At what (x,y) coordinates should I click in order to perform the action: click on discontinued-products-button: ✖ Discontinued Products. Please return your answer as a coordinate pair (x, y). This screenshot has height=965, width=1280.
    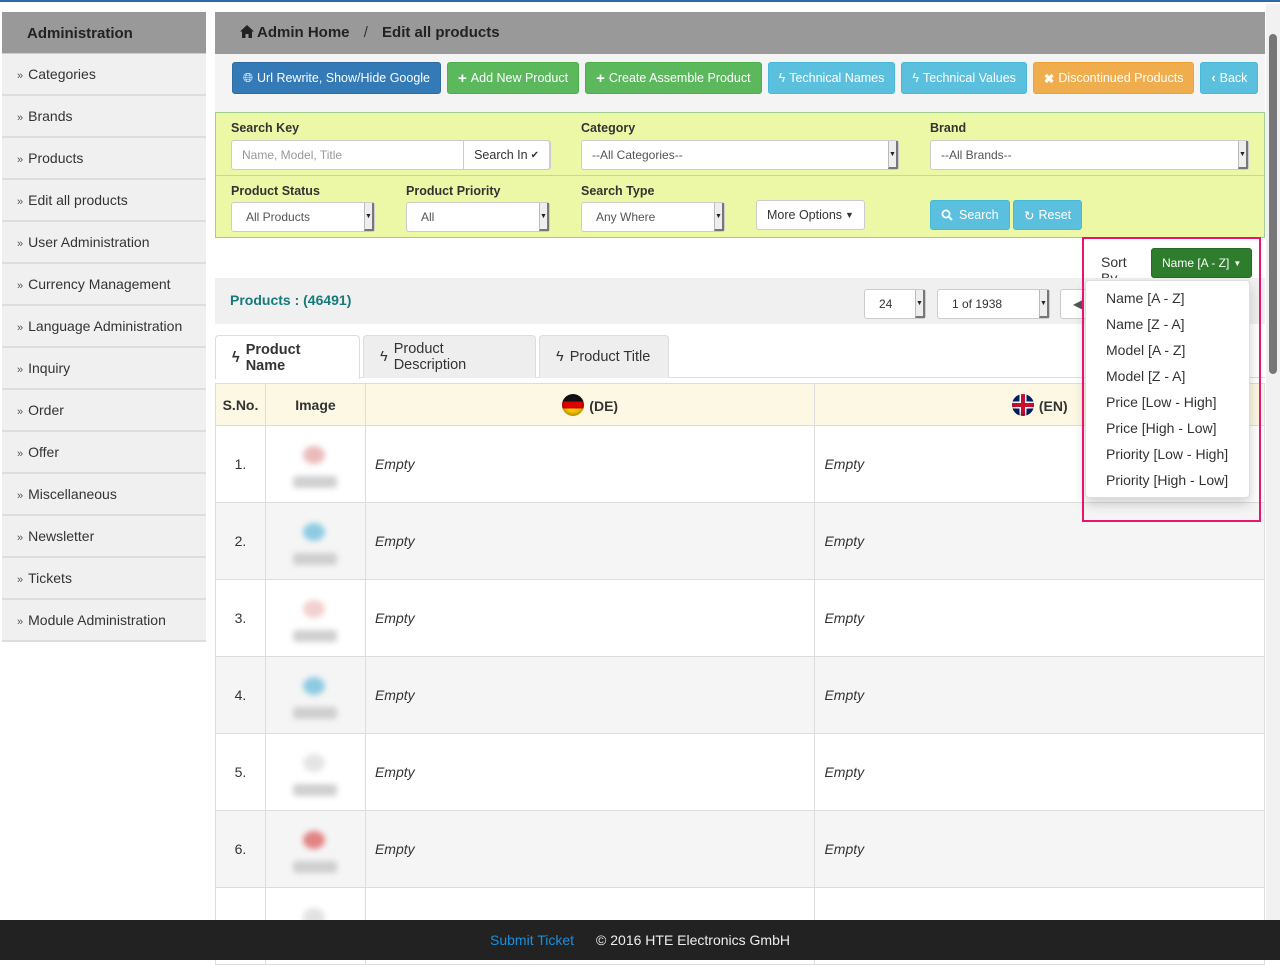
    Looking at the image, I should click on (1113, 78).